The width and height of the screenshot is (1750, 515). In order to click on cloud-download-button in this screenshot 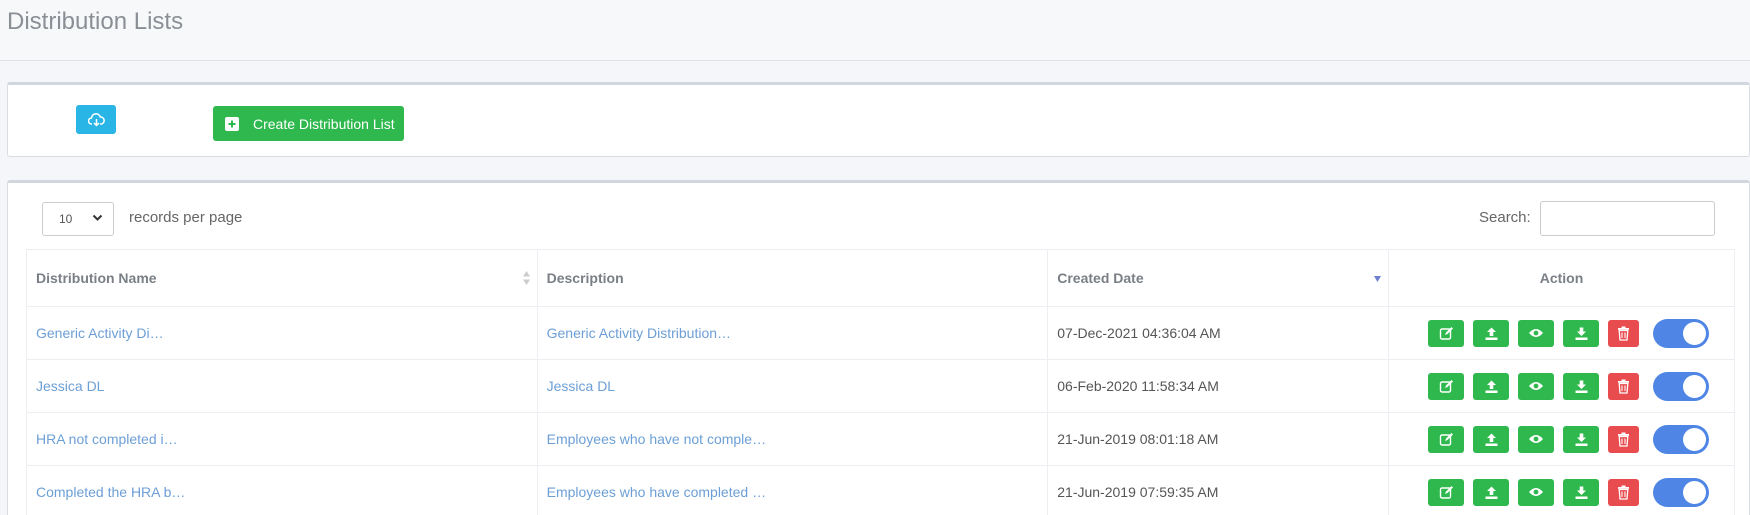, I will do `click(96, 119)`.